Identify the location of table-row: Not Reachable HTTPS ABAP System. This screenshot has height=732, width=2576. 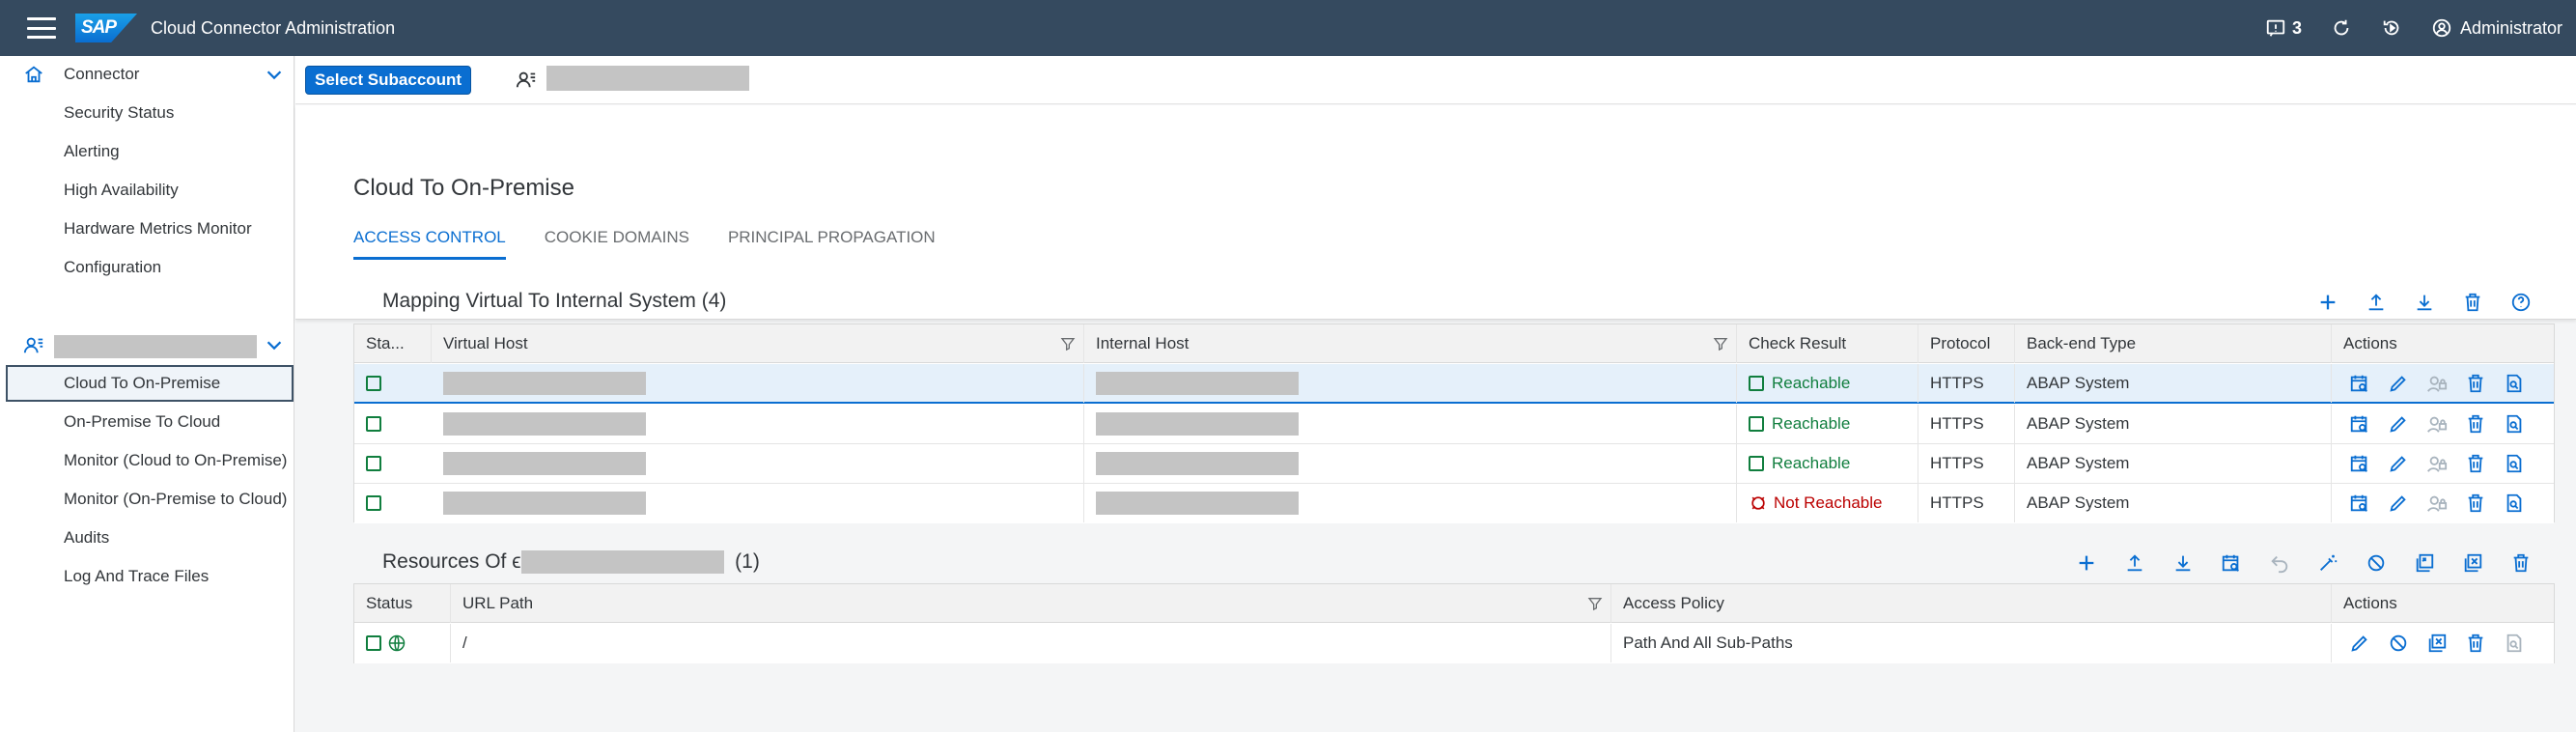
(1454, 503).